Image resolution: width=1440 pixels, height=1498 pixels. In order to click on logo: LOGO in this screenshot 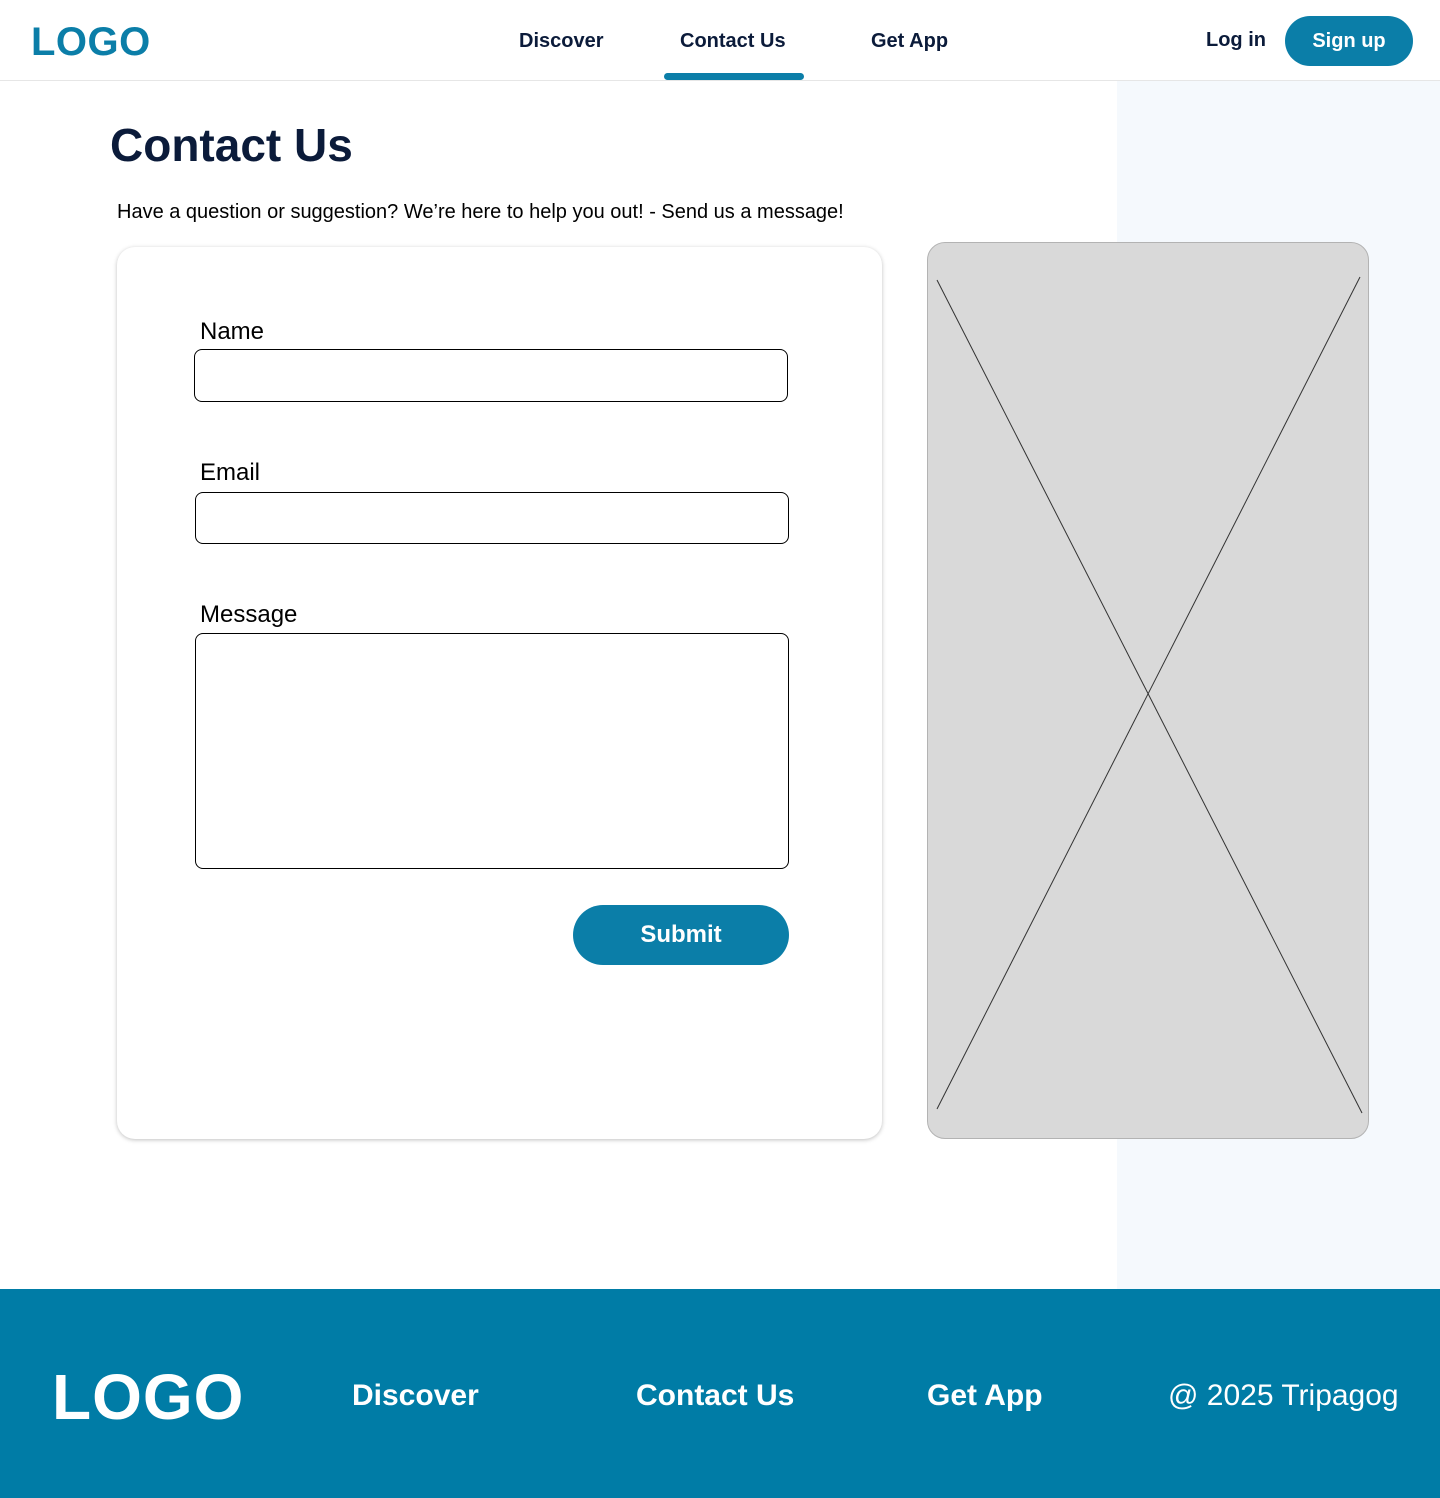, I will do `click(91, 42)`.